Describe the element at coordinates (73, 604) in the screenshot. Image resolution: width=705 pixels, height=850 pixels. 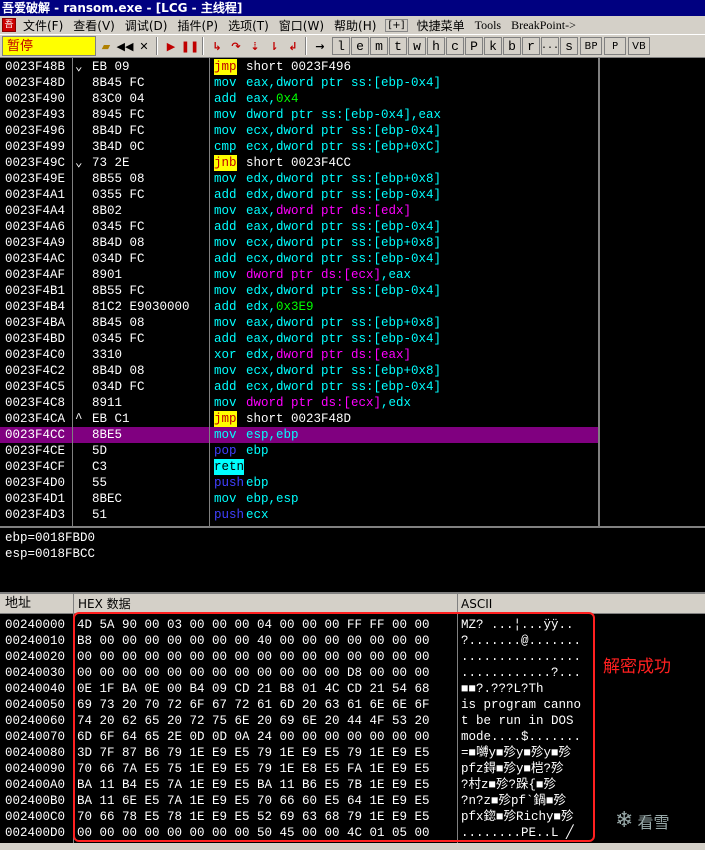
I see `header-divider` at that location.